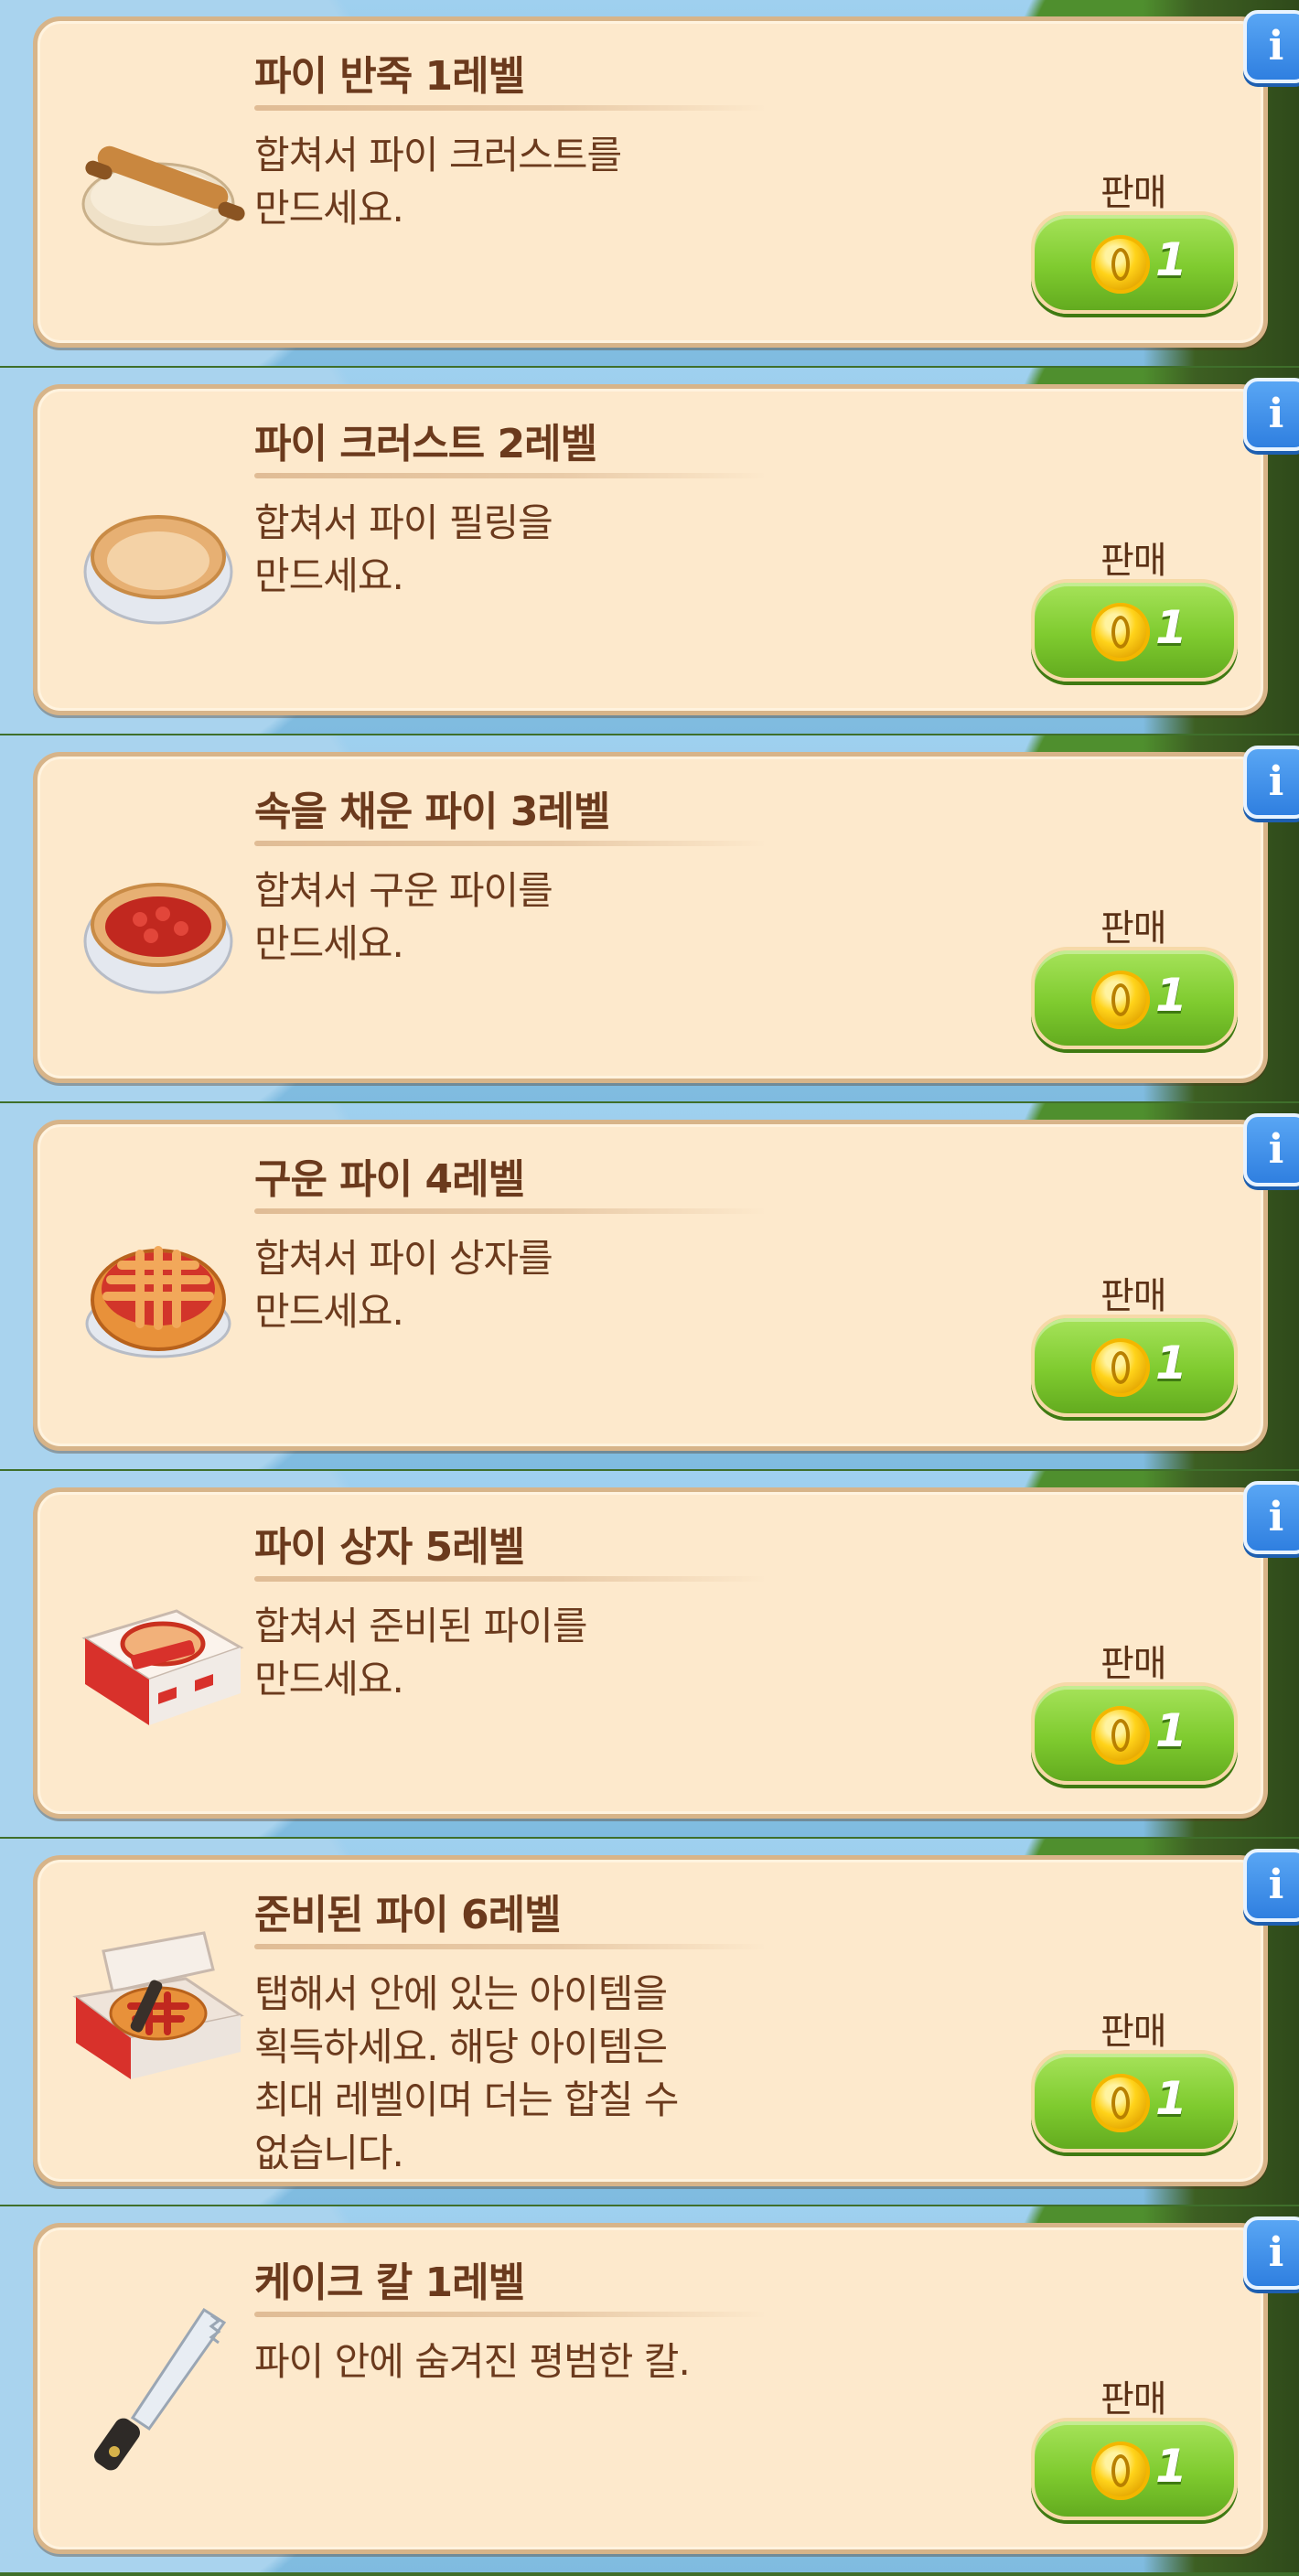 Image resolution: width=1299 pixels, height=2576 pixels. What do you see at coordinates (432, 812) in the screenshot?
I see `item-title: 속을 채운 파이 3레벨` at bounding box center [432, 812].